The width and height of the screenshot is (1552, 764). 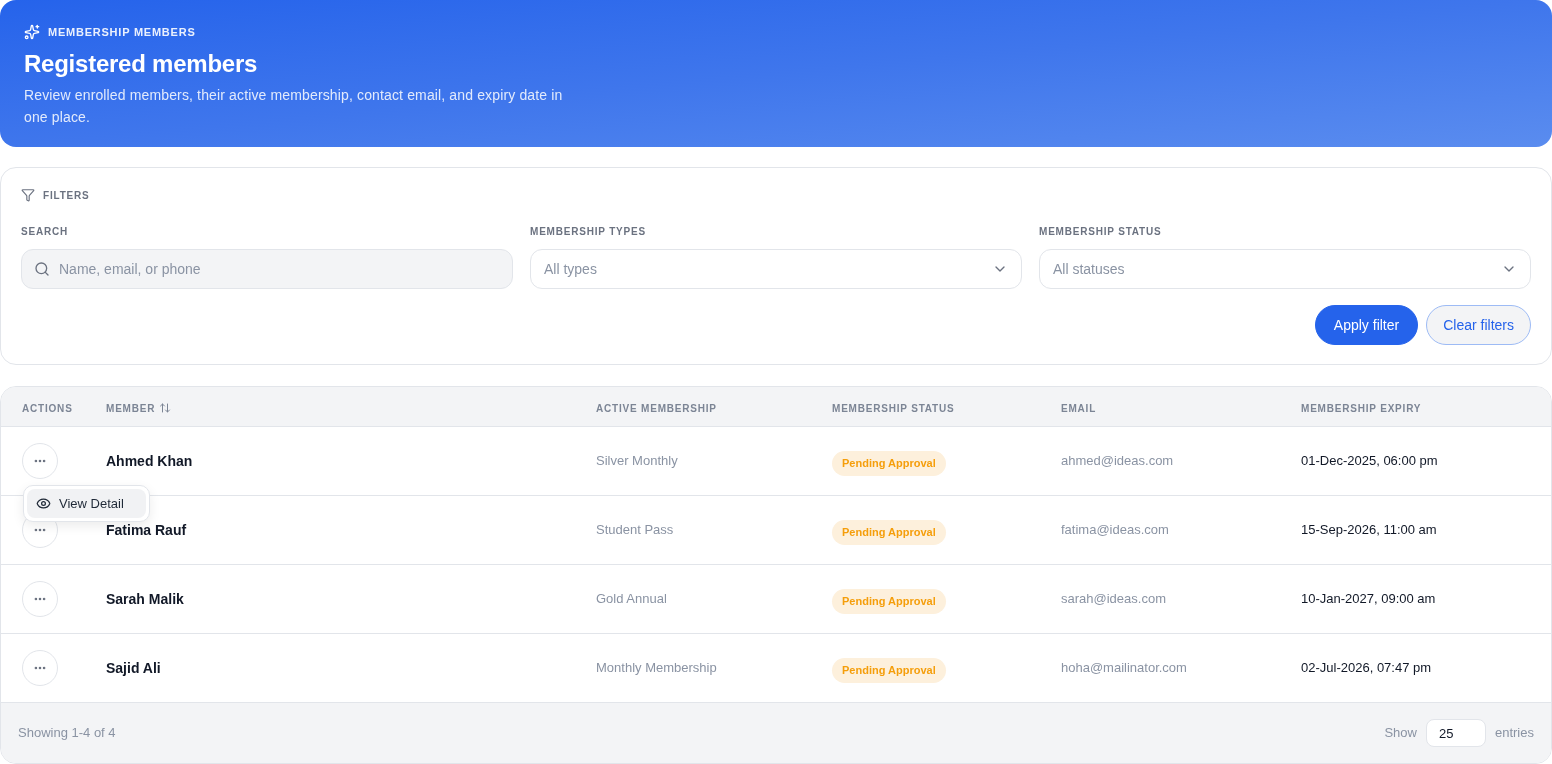 What do you see at coordinates (122, 32) in the screenshot?
I see `eyebrow-label: MEMBERSHIP MEMBERS` at bounding box center [122, 32].